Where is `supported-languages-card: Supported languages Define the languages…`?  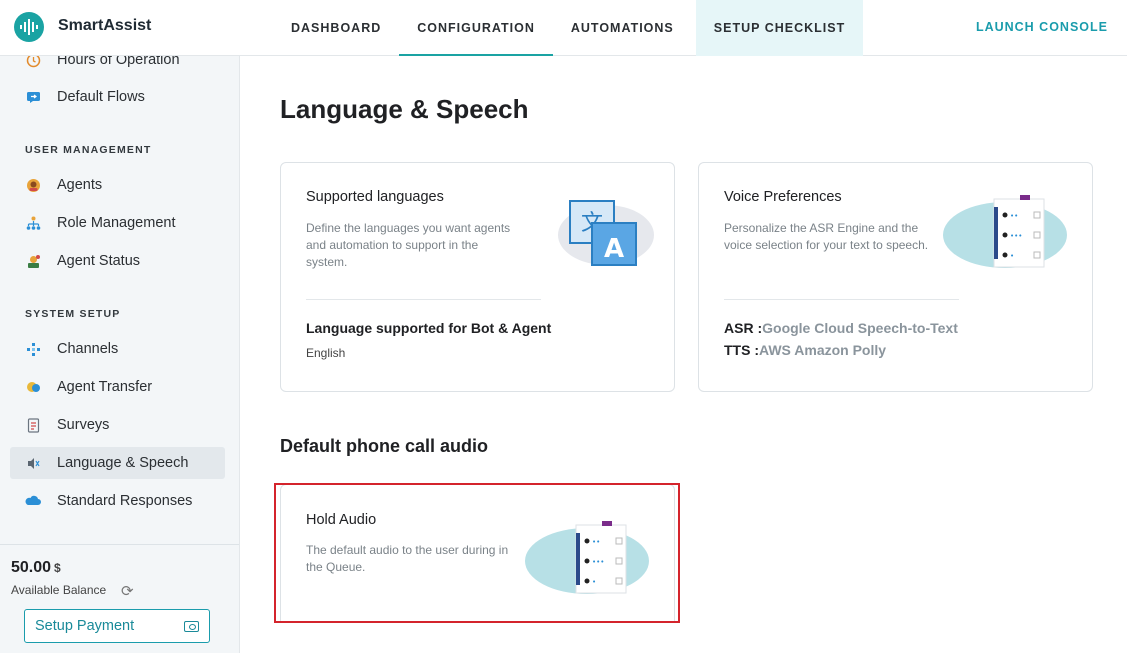
supported-languages-card: Supported languages Define the languages… is located at coordinates (477, 277).